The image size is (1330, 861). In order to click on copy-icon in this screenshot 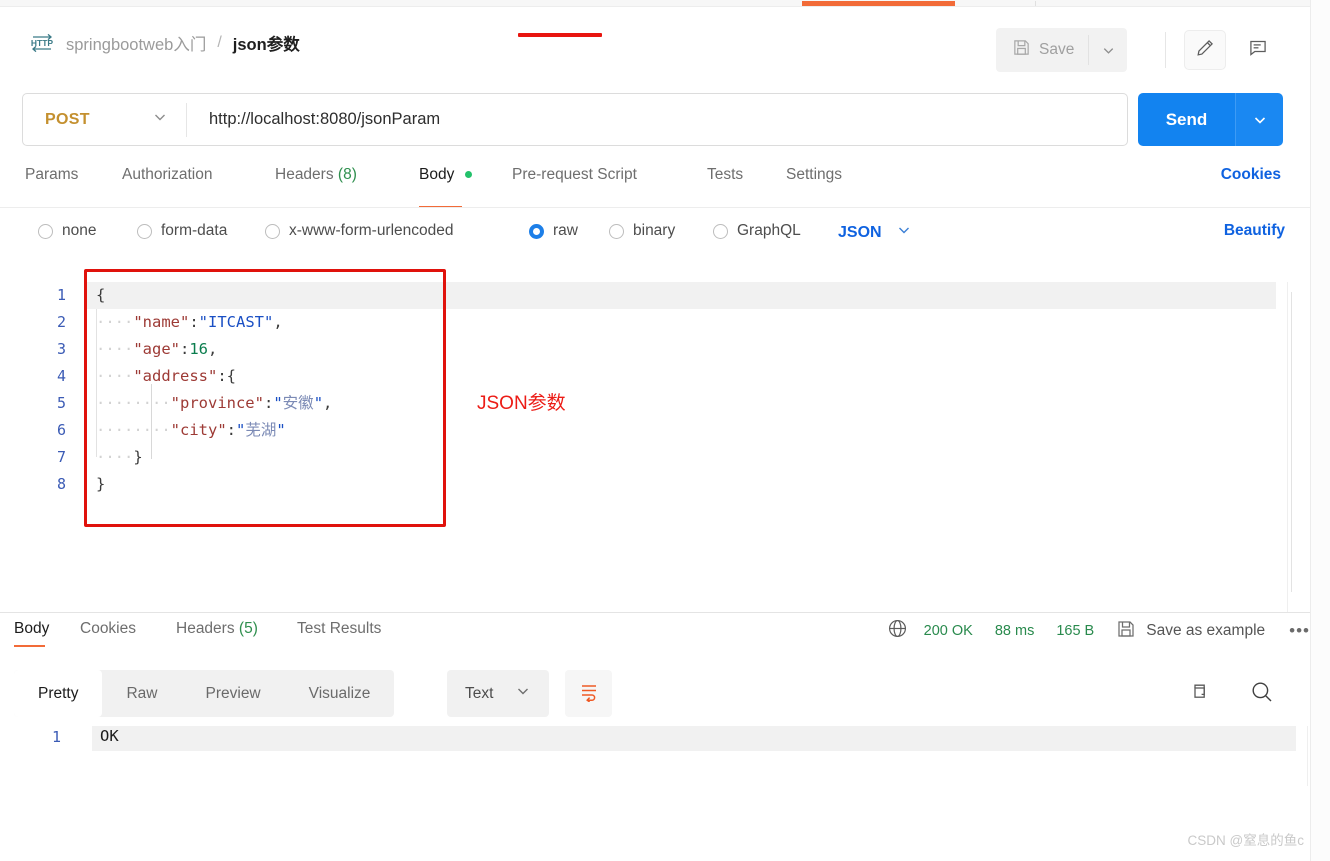, I will do `click(1201, 696)`.